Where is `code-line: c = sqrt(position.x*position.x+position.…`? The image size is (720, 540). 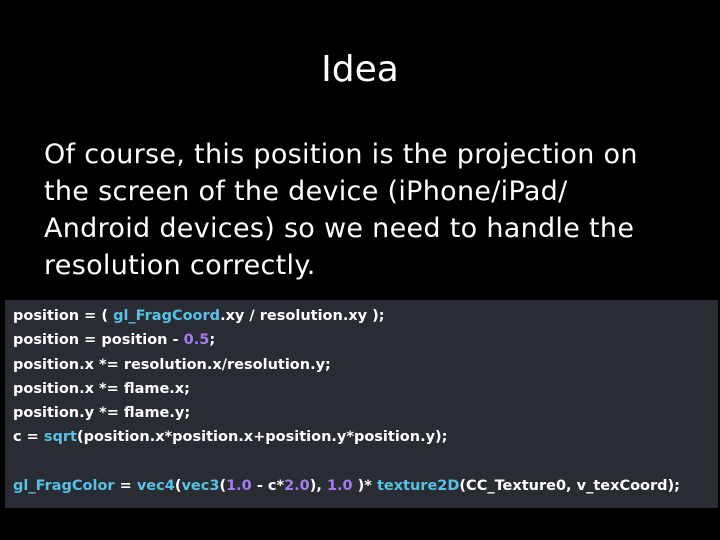
code-line: c = sqrt(position.x*position.x+position.… is located at coordinates (361, 437).